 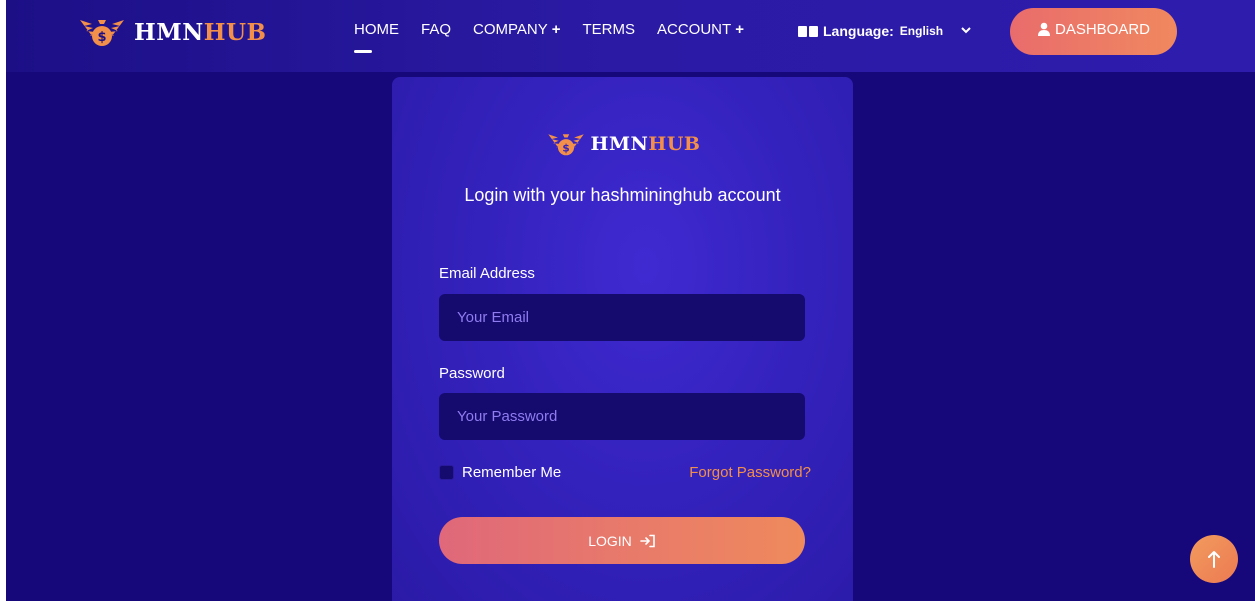 What do you see at coordinates (510, 29) in the screenshot?
I see `nav-company-label: COMPANY` at bounding box center [510, 29].